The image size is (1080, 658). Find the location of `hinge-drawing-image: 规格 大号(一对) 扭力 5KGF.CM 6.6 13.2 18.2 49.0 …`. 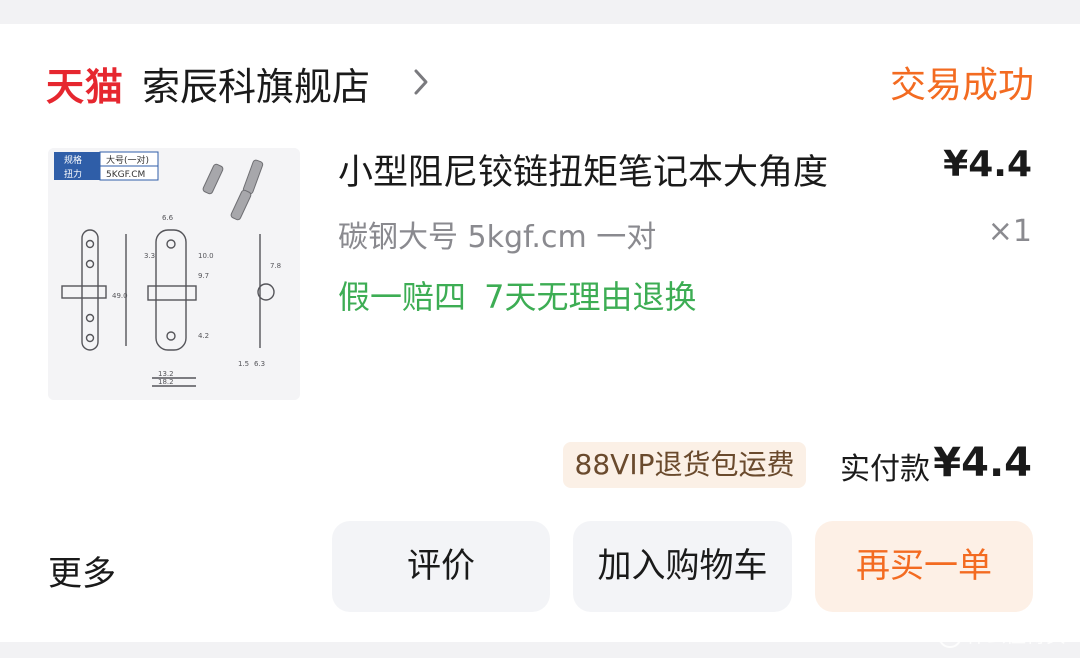

hinge-drawing-image: 规格 大号(一对) 扭力 5KGF.CM 6.6 13.2 18.2 49.0 … is located at coordinates (174, 274).